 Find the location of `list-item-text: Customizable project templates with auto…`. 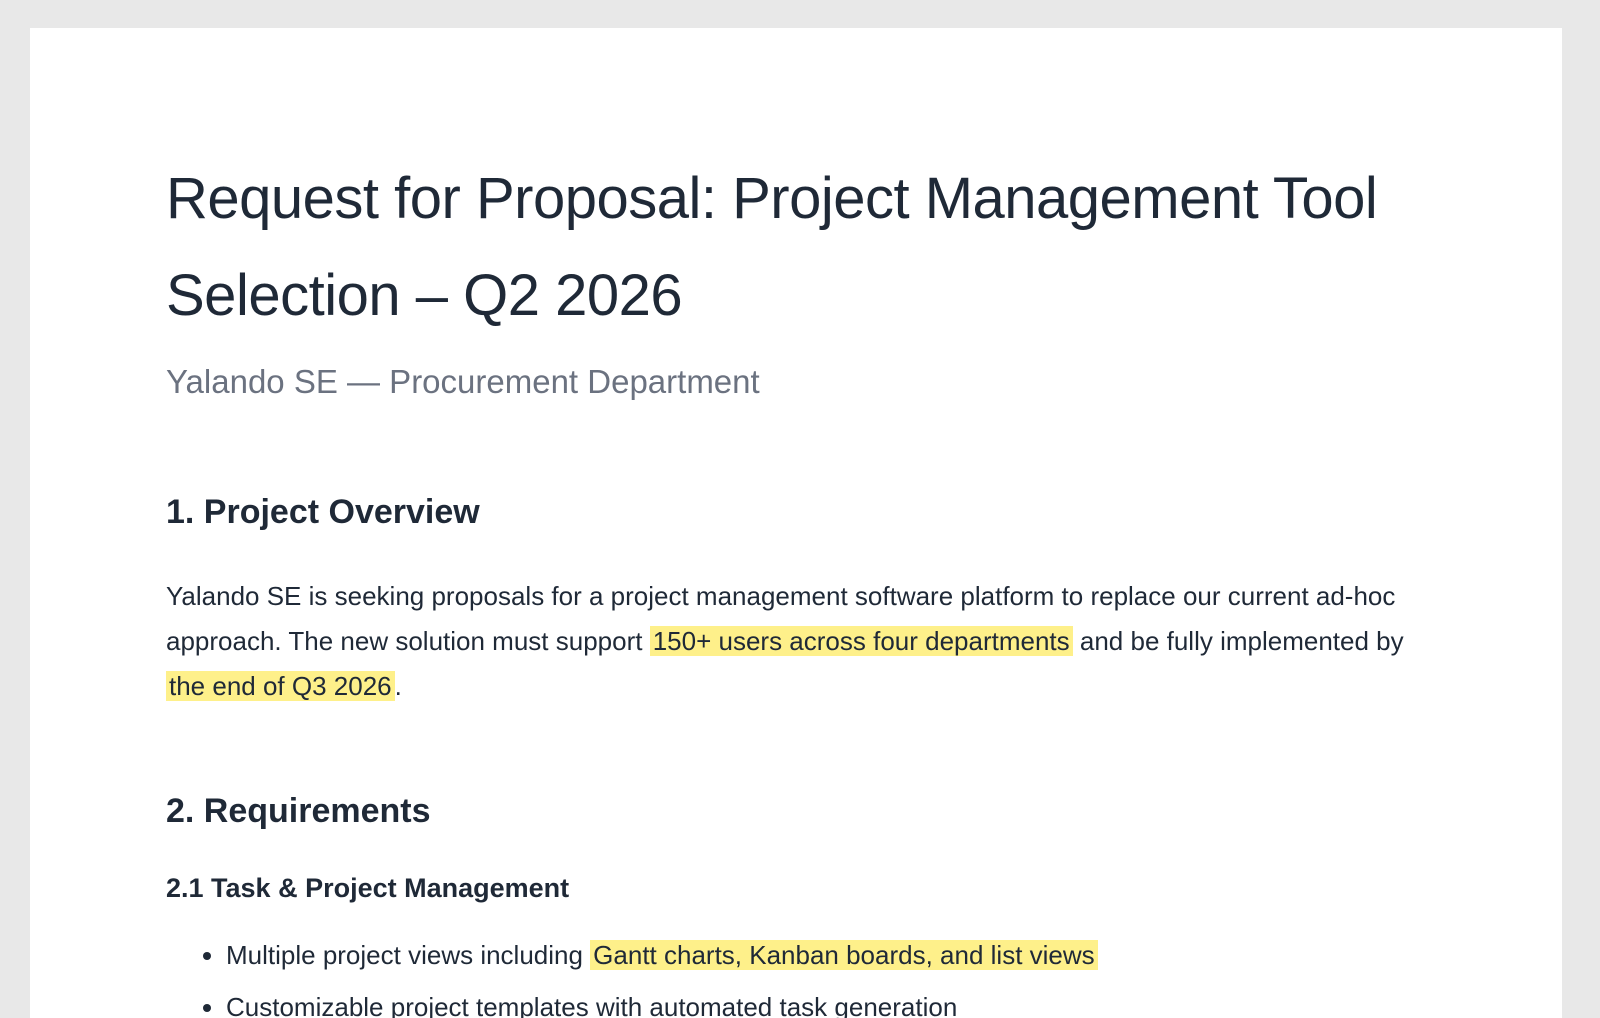

list-item-text: Customizable project templates with auto… is located at coordinates (592, 1005).